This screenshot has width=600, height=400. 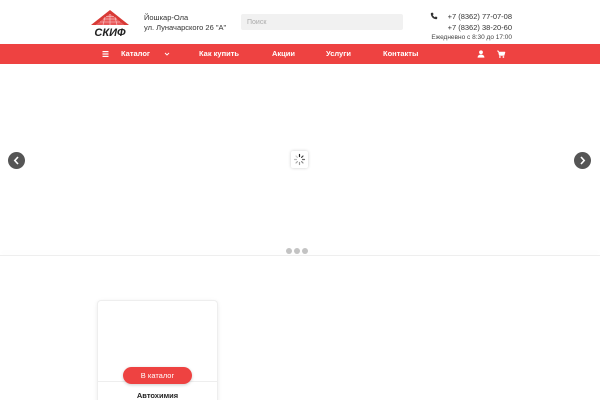 I want to click on slider-loader, so click(x=299, y=159).